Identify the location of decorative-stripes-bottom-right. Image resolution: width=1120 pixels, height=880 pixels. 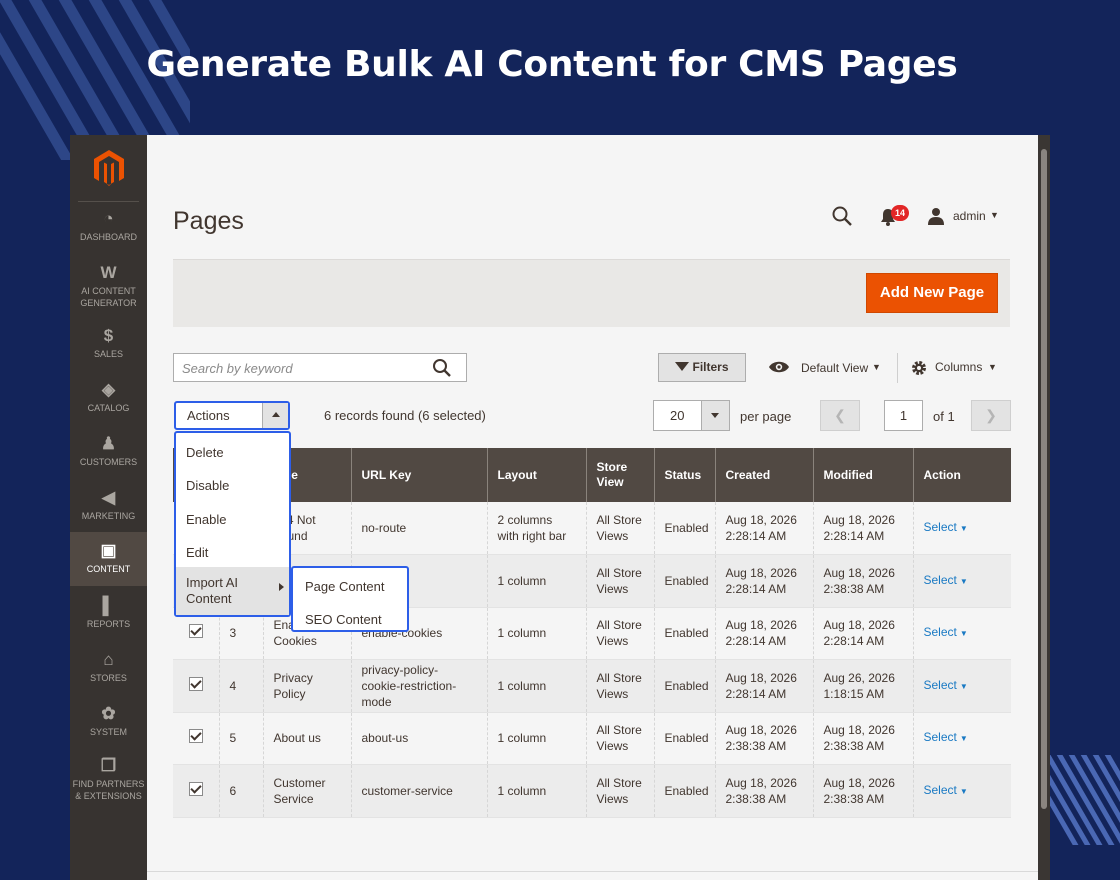
(1080, 800).